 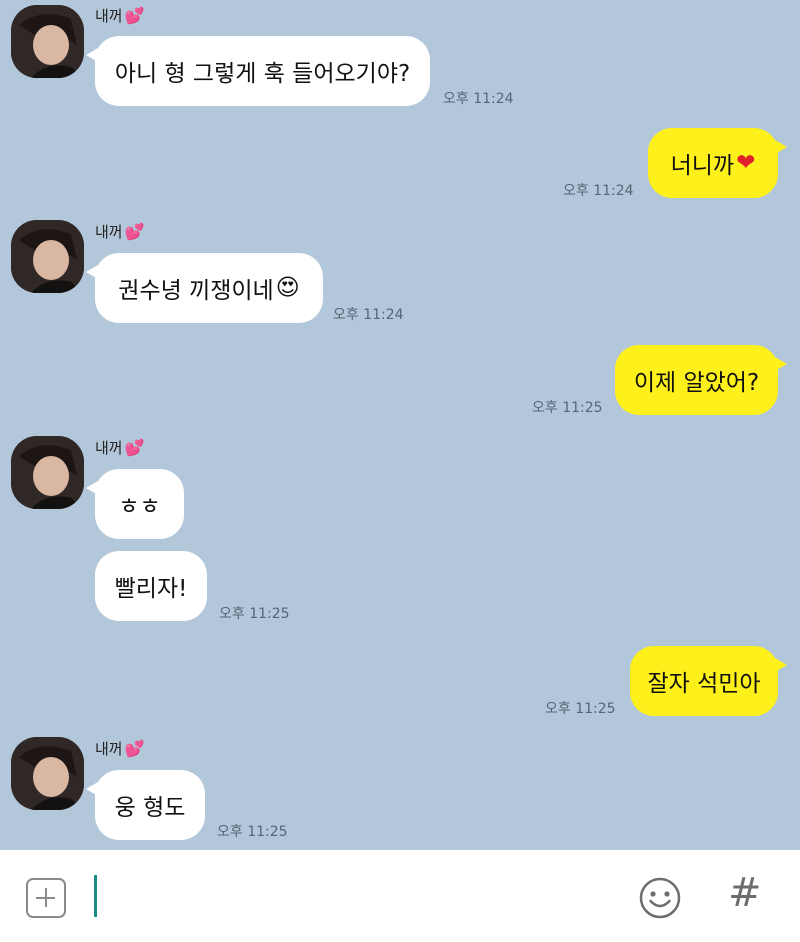 I want to click on message-text: 잘자 석민아, so click(x=704, y=684).